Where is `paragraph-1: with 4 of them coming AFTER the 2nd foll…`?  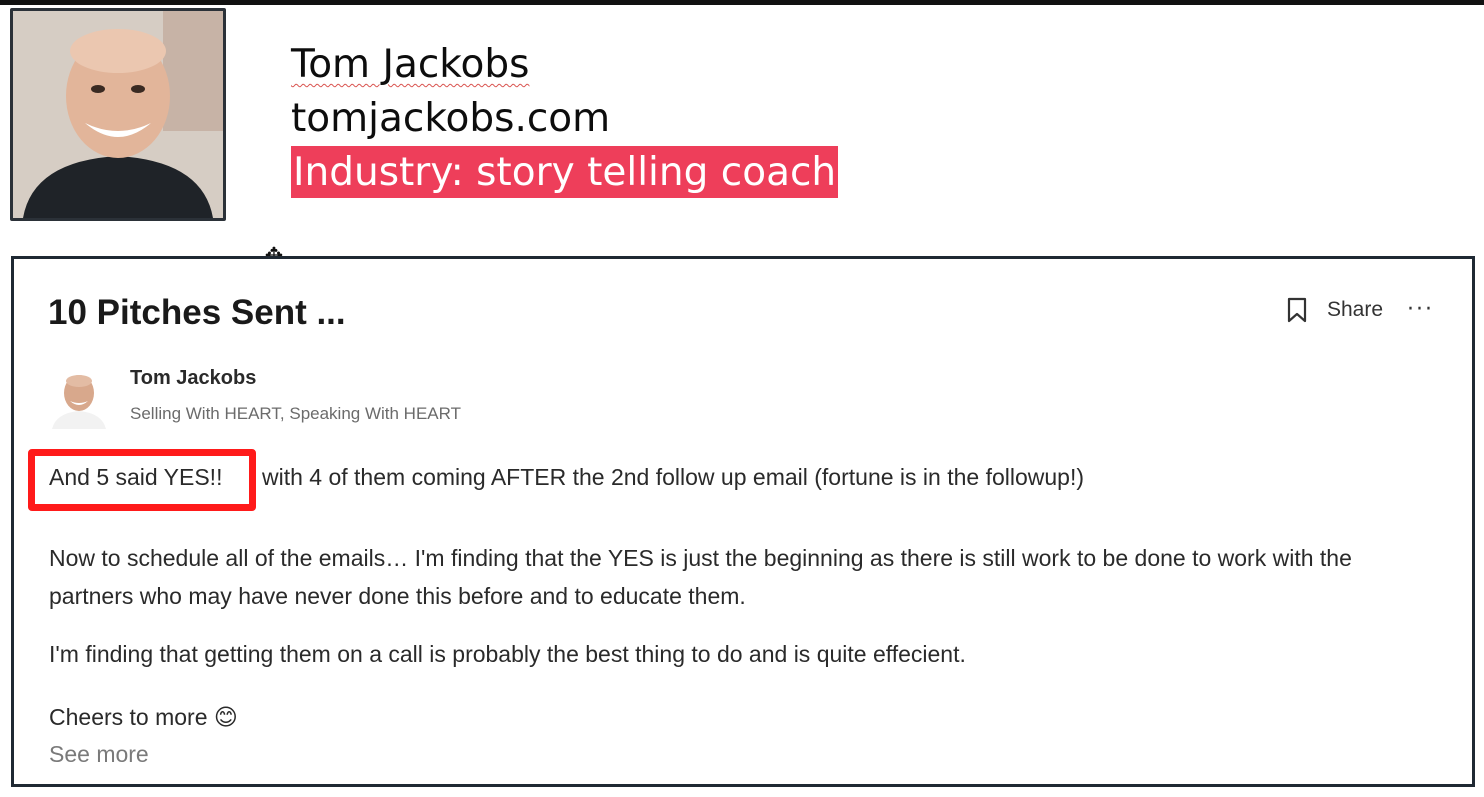 paragraph-1: with 4 of them coming AFTER the 2nd foll… is located at coordinates (673, 477).